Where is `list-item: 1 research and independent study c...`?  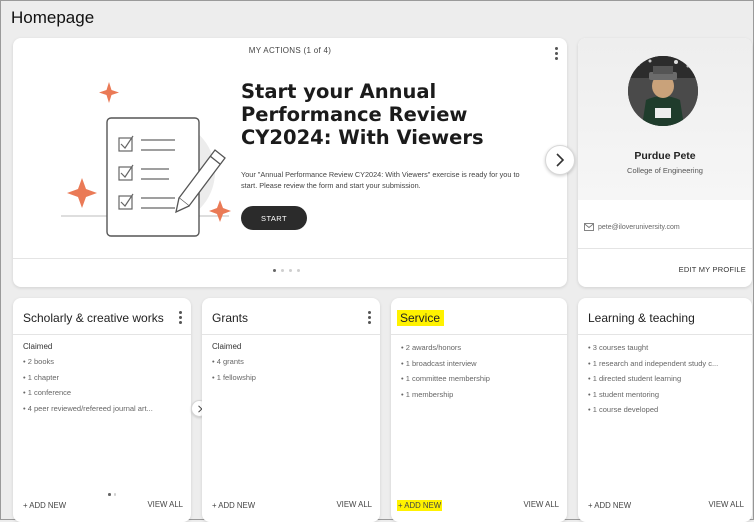
list-item: 1 research and independent study c... is located at coordinates (664, 364).